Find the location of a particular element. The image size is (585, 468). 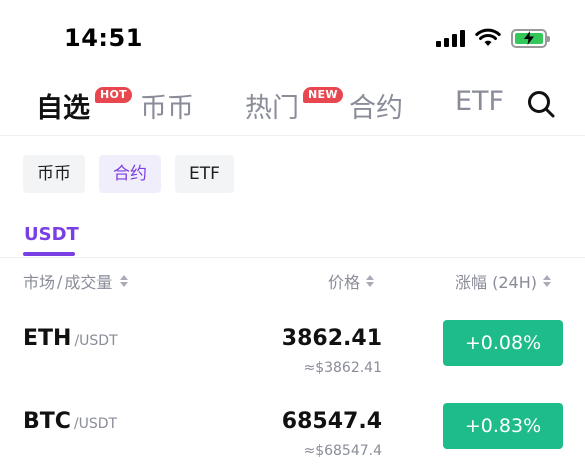

fiat-price: ≈$3862.41 is located at coordinates (342, 368).